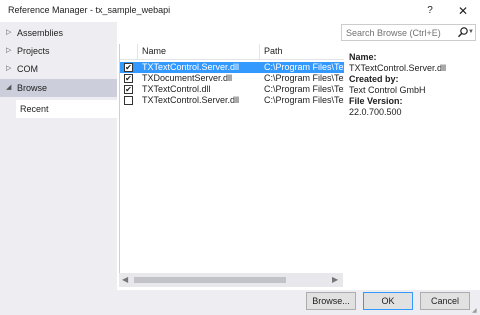 The image size is (480, 315). Describe the element at coordinates (128, 100) in the screenshot. I see `row-checkbox` at that location.